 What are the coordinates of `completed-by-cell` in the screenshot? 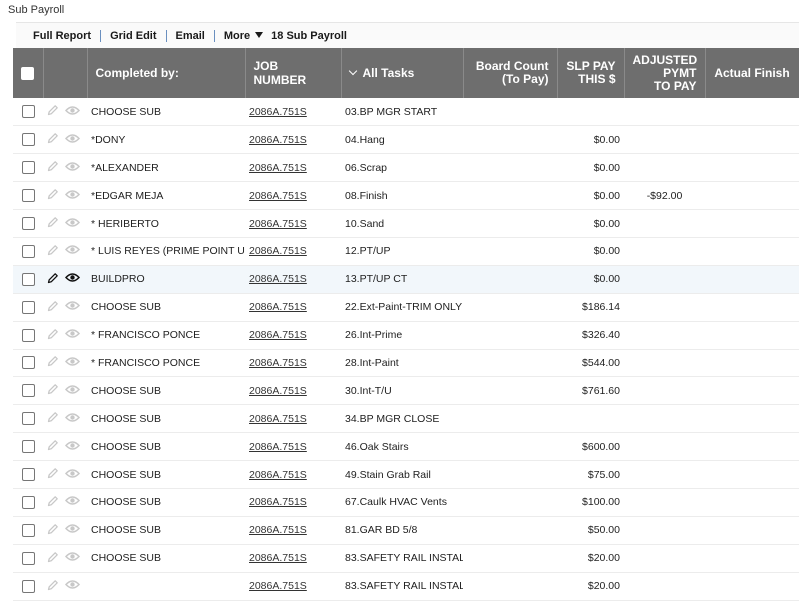 It's located at (166, 586).